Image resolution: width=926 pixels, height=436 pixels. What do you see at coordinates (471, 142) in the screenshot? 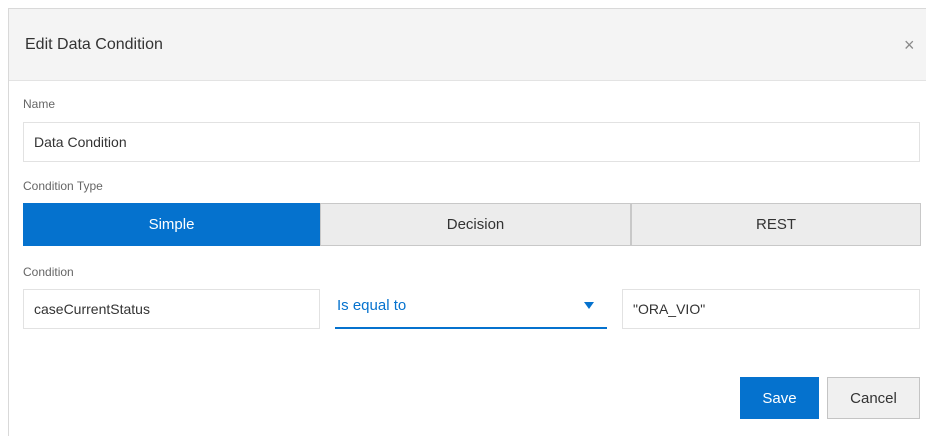
I see `name-input: Data Condition` at bounding box center [471, 142].